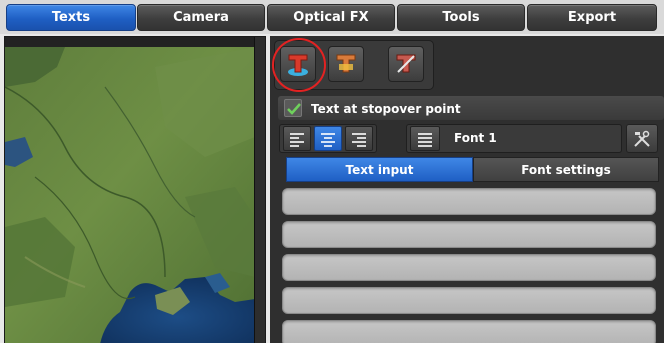 The image size is (664, 343). I want to click on align-center-icon, so click(328, 139).